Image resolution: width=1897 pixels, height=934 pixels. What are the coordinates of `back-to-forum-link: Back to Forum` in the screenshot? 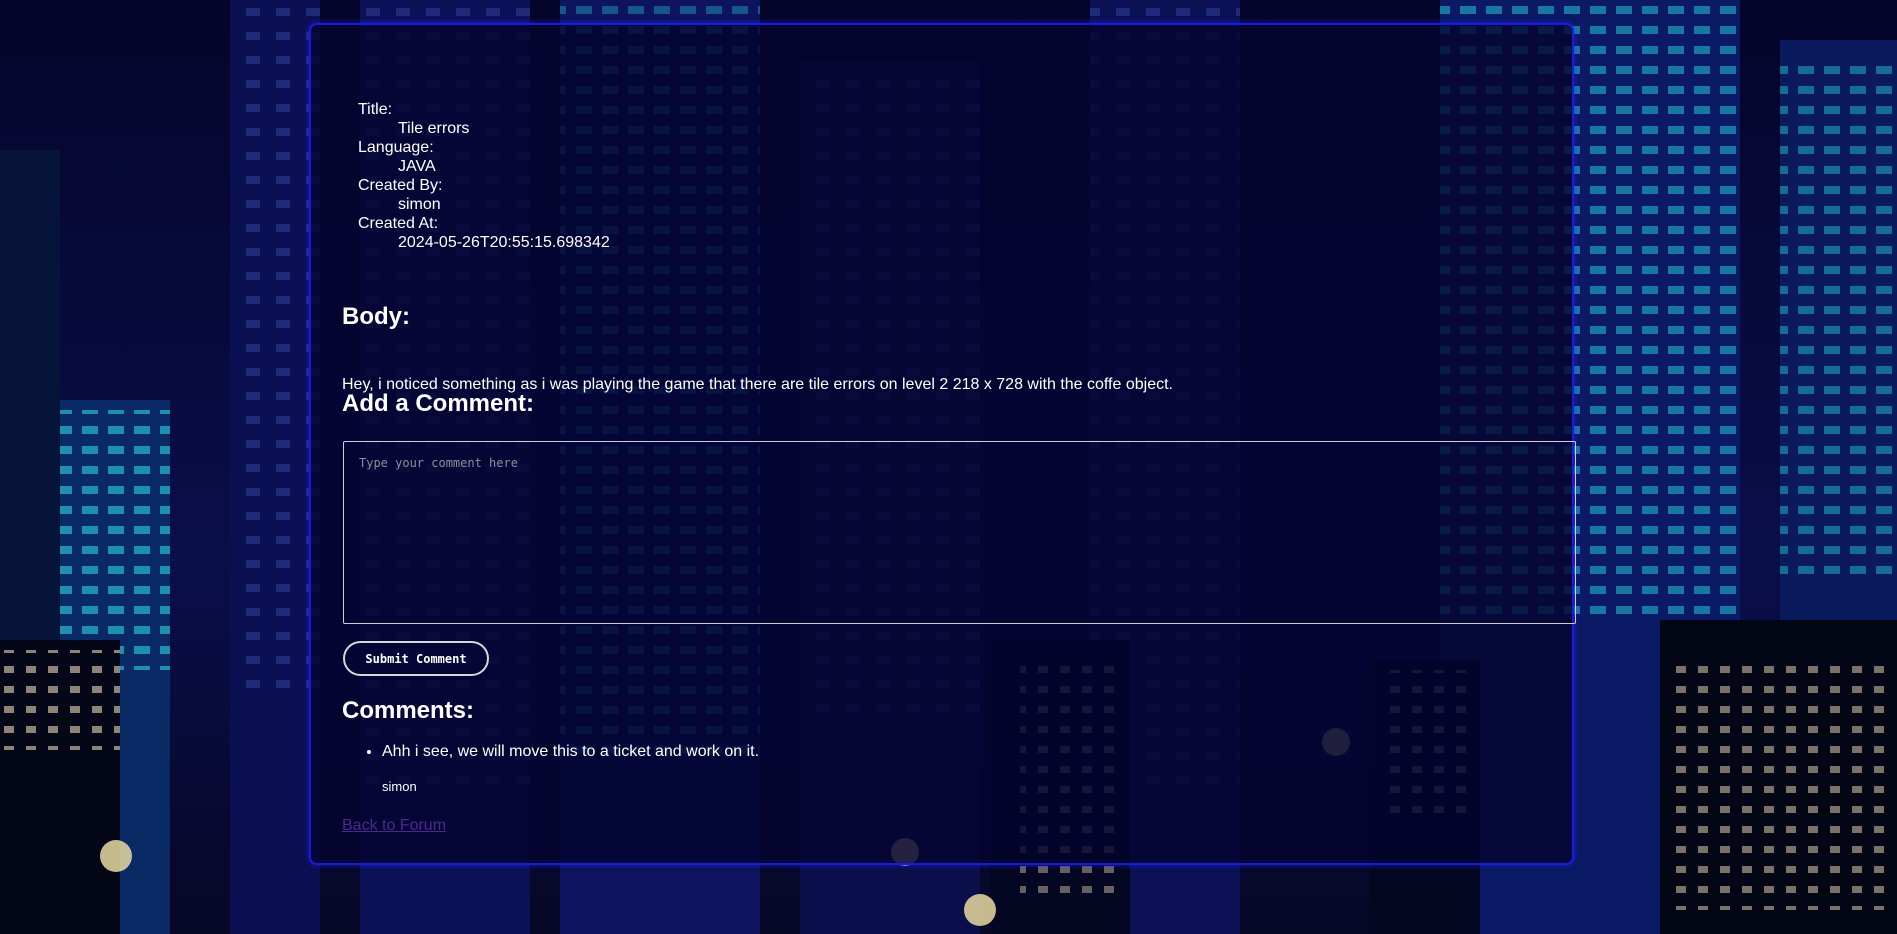 It's located at (394, 826).